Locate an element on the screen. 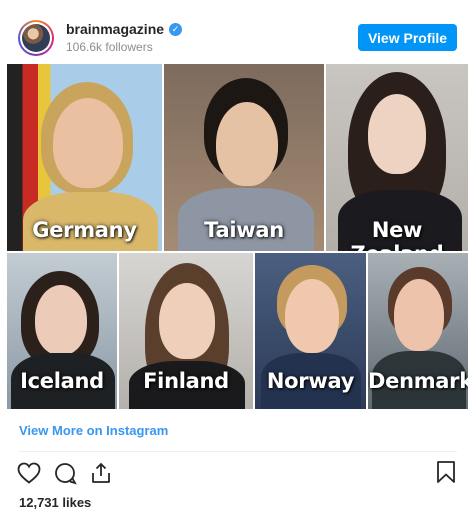 Image resolution: width=476 pixels, height=516 pixels. avatar-image is located at coordinates (36, 38).